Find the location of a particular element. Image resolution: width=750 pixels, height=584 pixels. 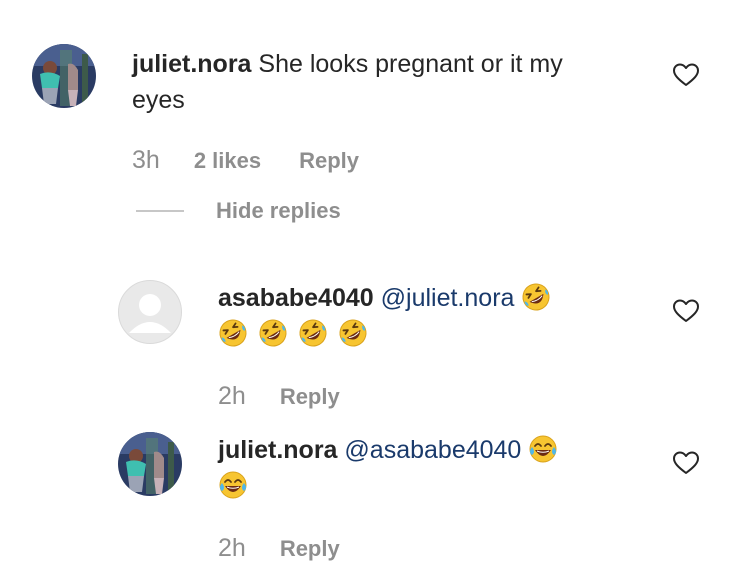

default-user-icon is located at coordinates (150, 313).